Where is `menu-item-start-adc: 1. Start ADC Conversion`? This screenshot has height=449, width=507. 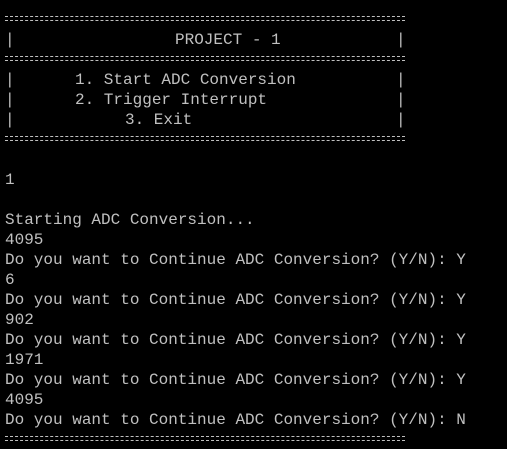
menu-item-start-adc: 1. Start ADC Conversion is located at coordinates (185, 80).